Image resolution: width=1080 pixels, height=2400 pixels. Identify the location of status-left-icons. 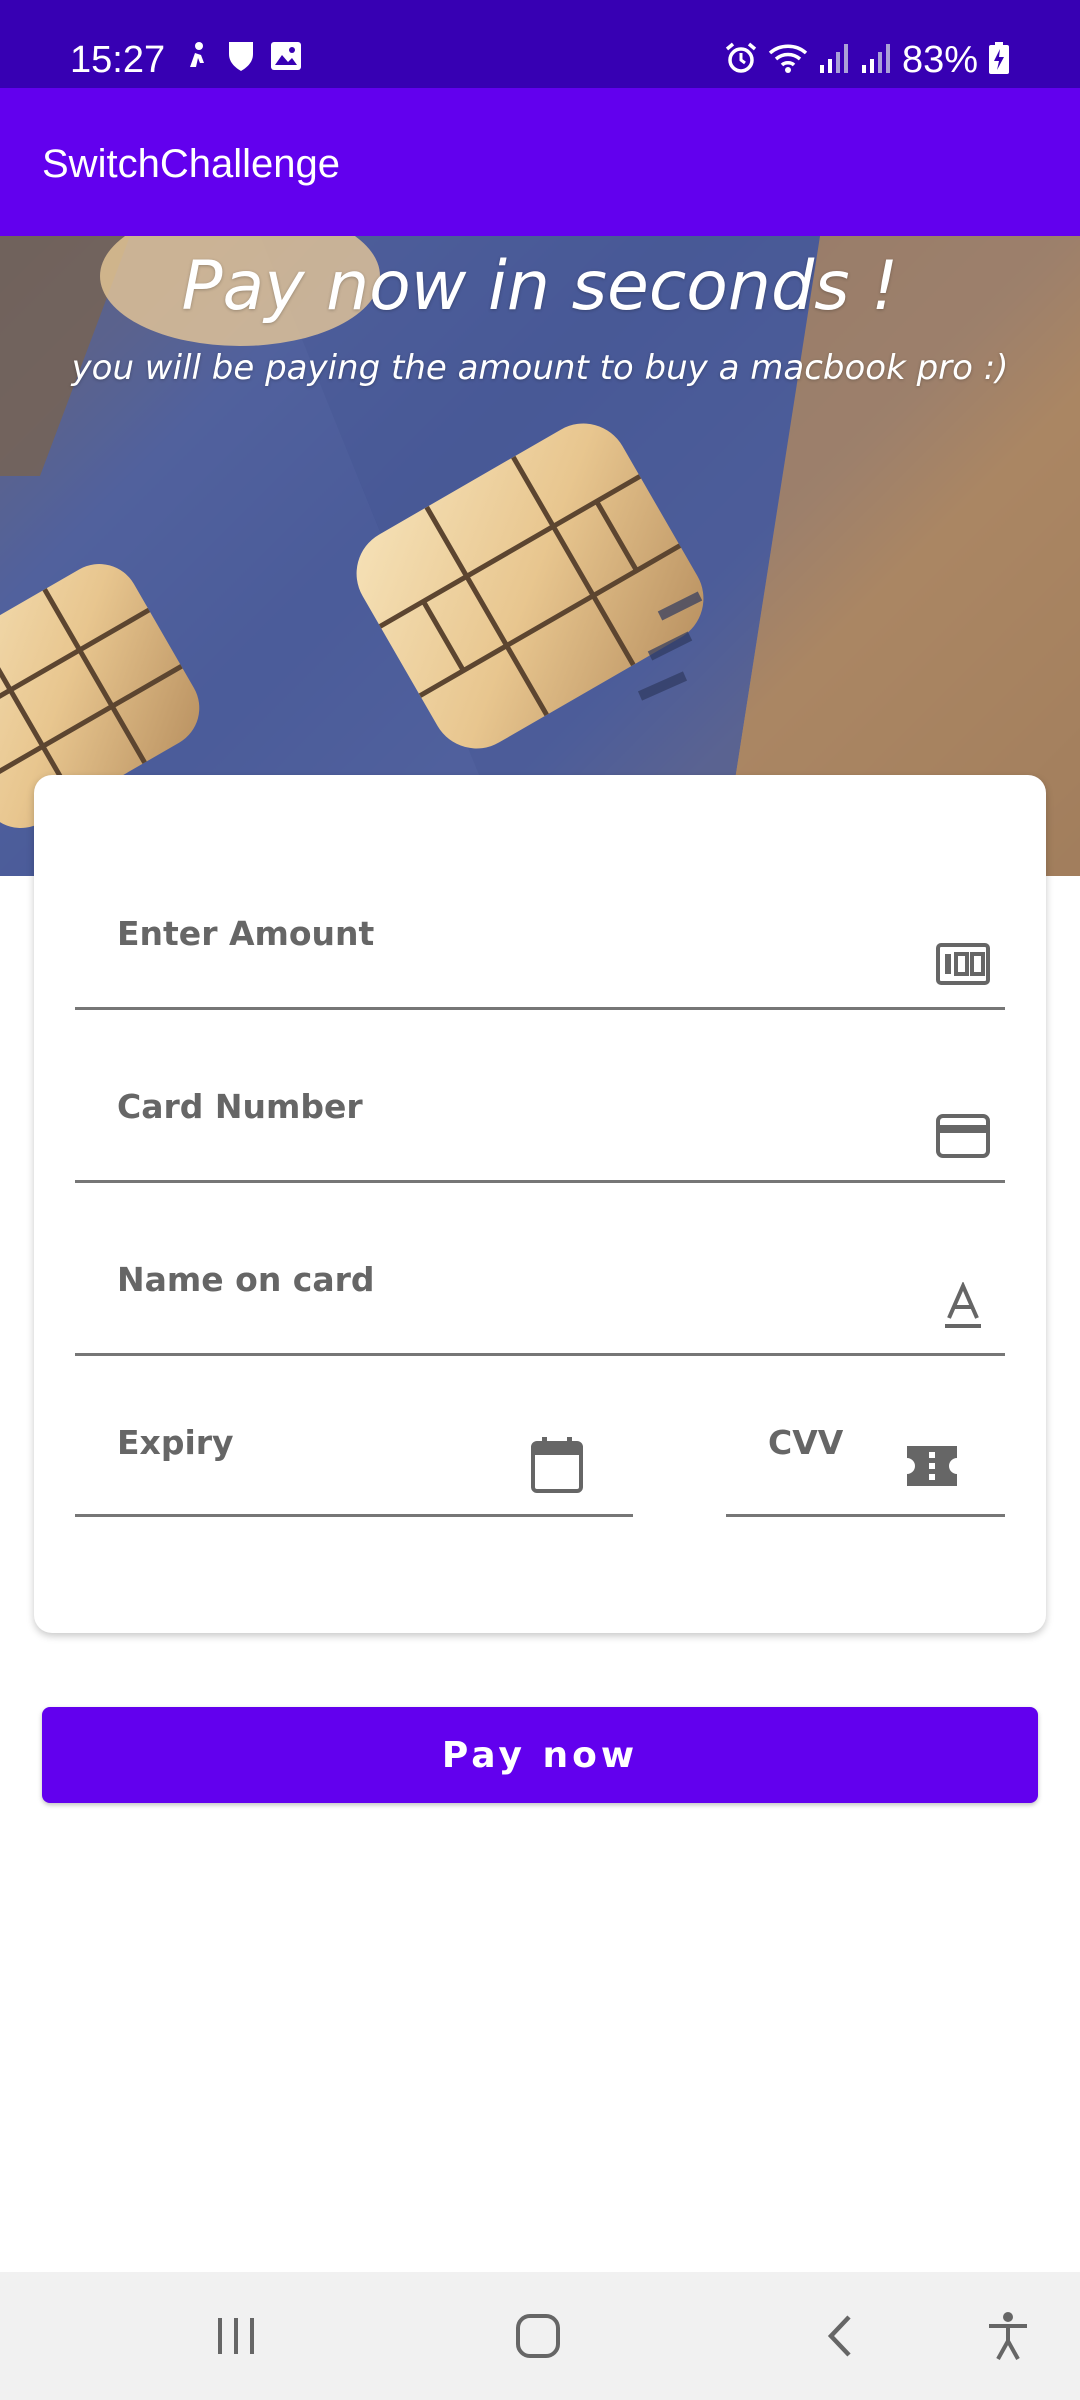
(242, 58).